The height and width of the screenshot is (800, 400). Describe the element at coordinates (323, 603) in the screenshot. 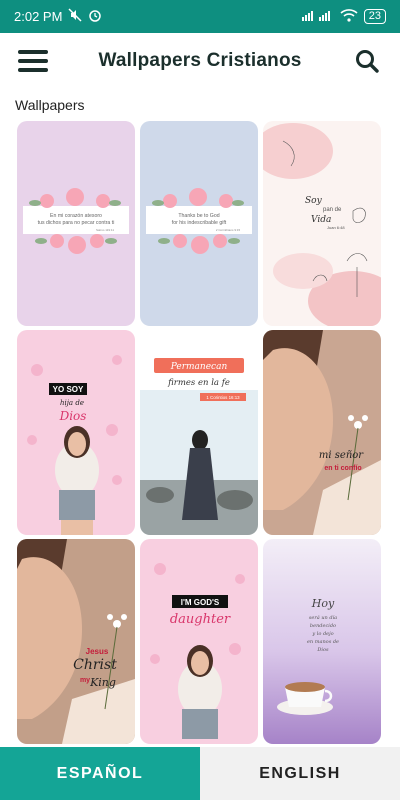

I see `wallpaper-text: Hoy` at that location.